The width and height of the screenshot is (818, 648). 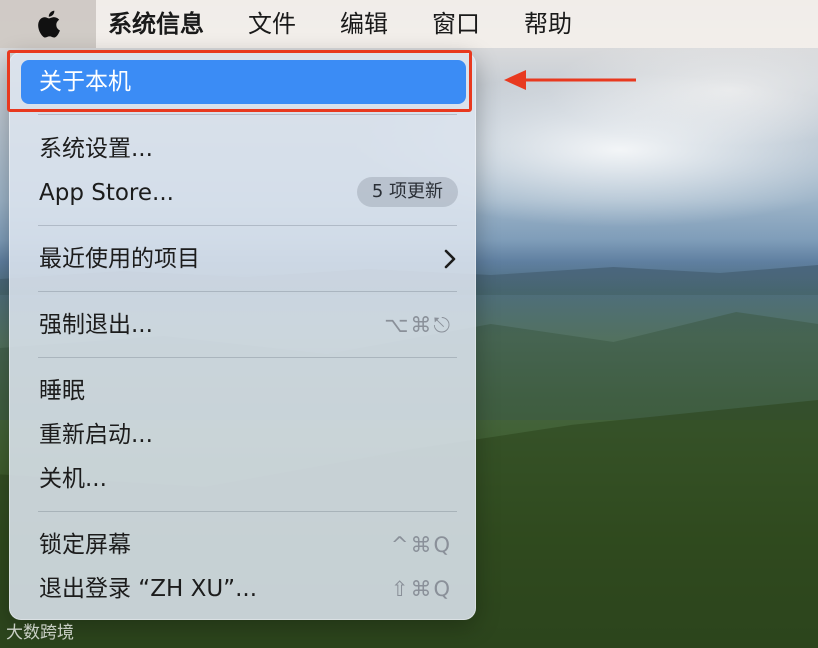 I want to click on keyboard-shortcut: ^⌘Q, so click(x=421, y=545).